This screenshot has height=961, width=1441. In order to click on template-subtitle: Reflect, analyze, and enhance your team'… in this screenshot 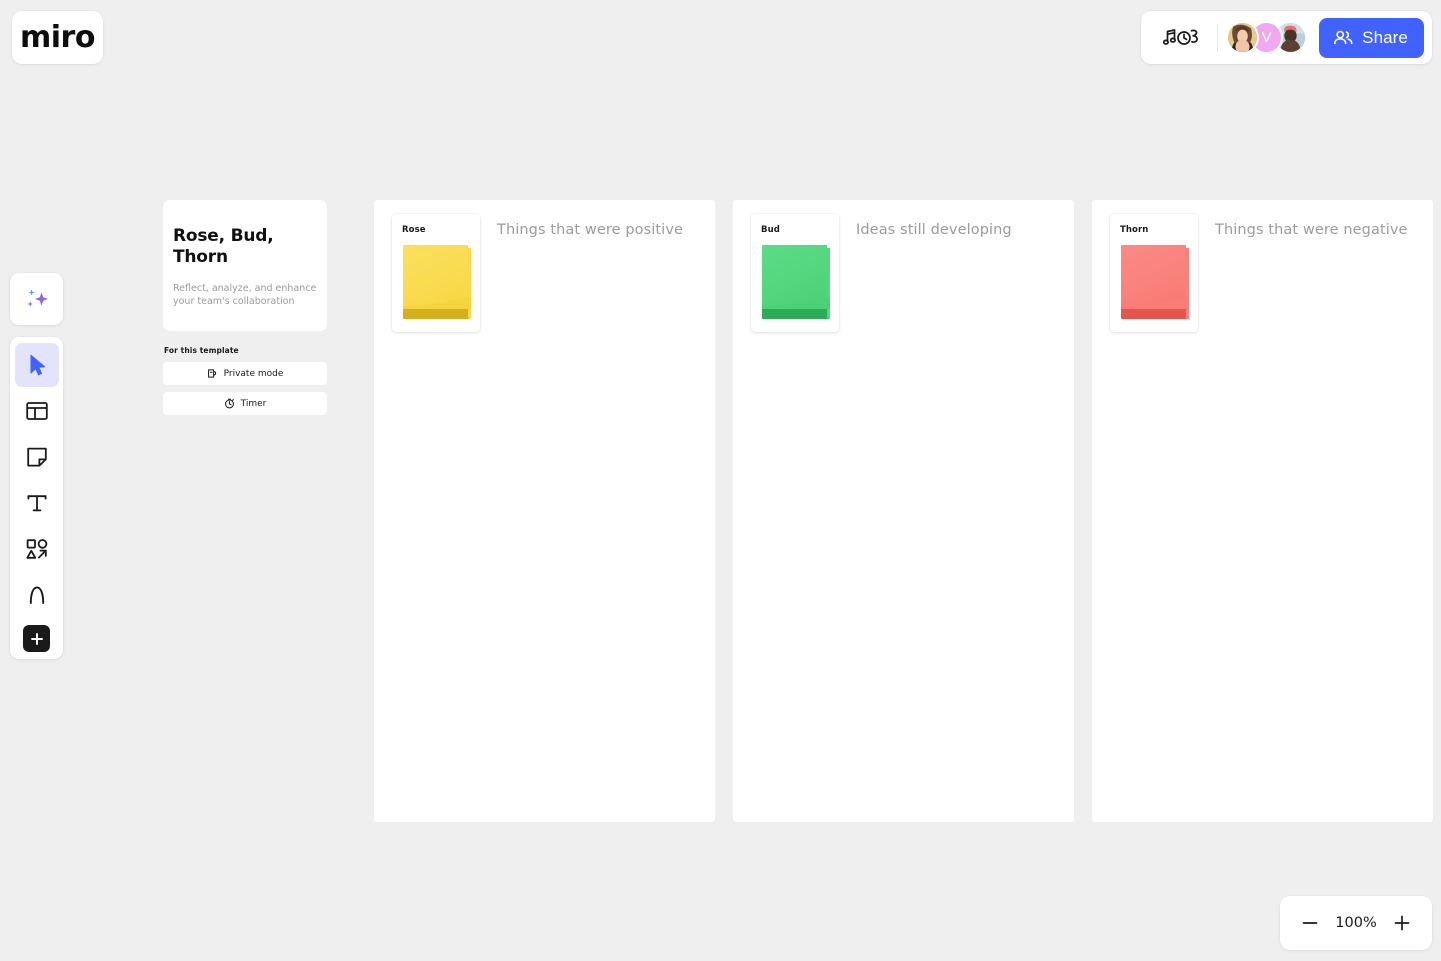, I will do `click(245, 295)`.